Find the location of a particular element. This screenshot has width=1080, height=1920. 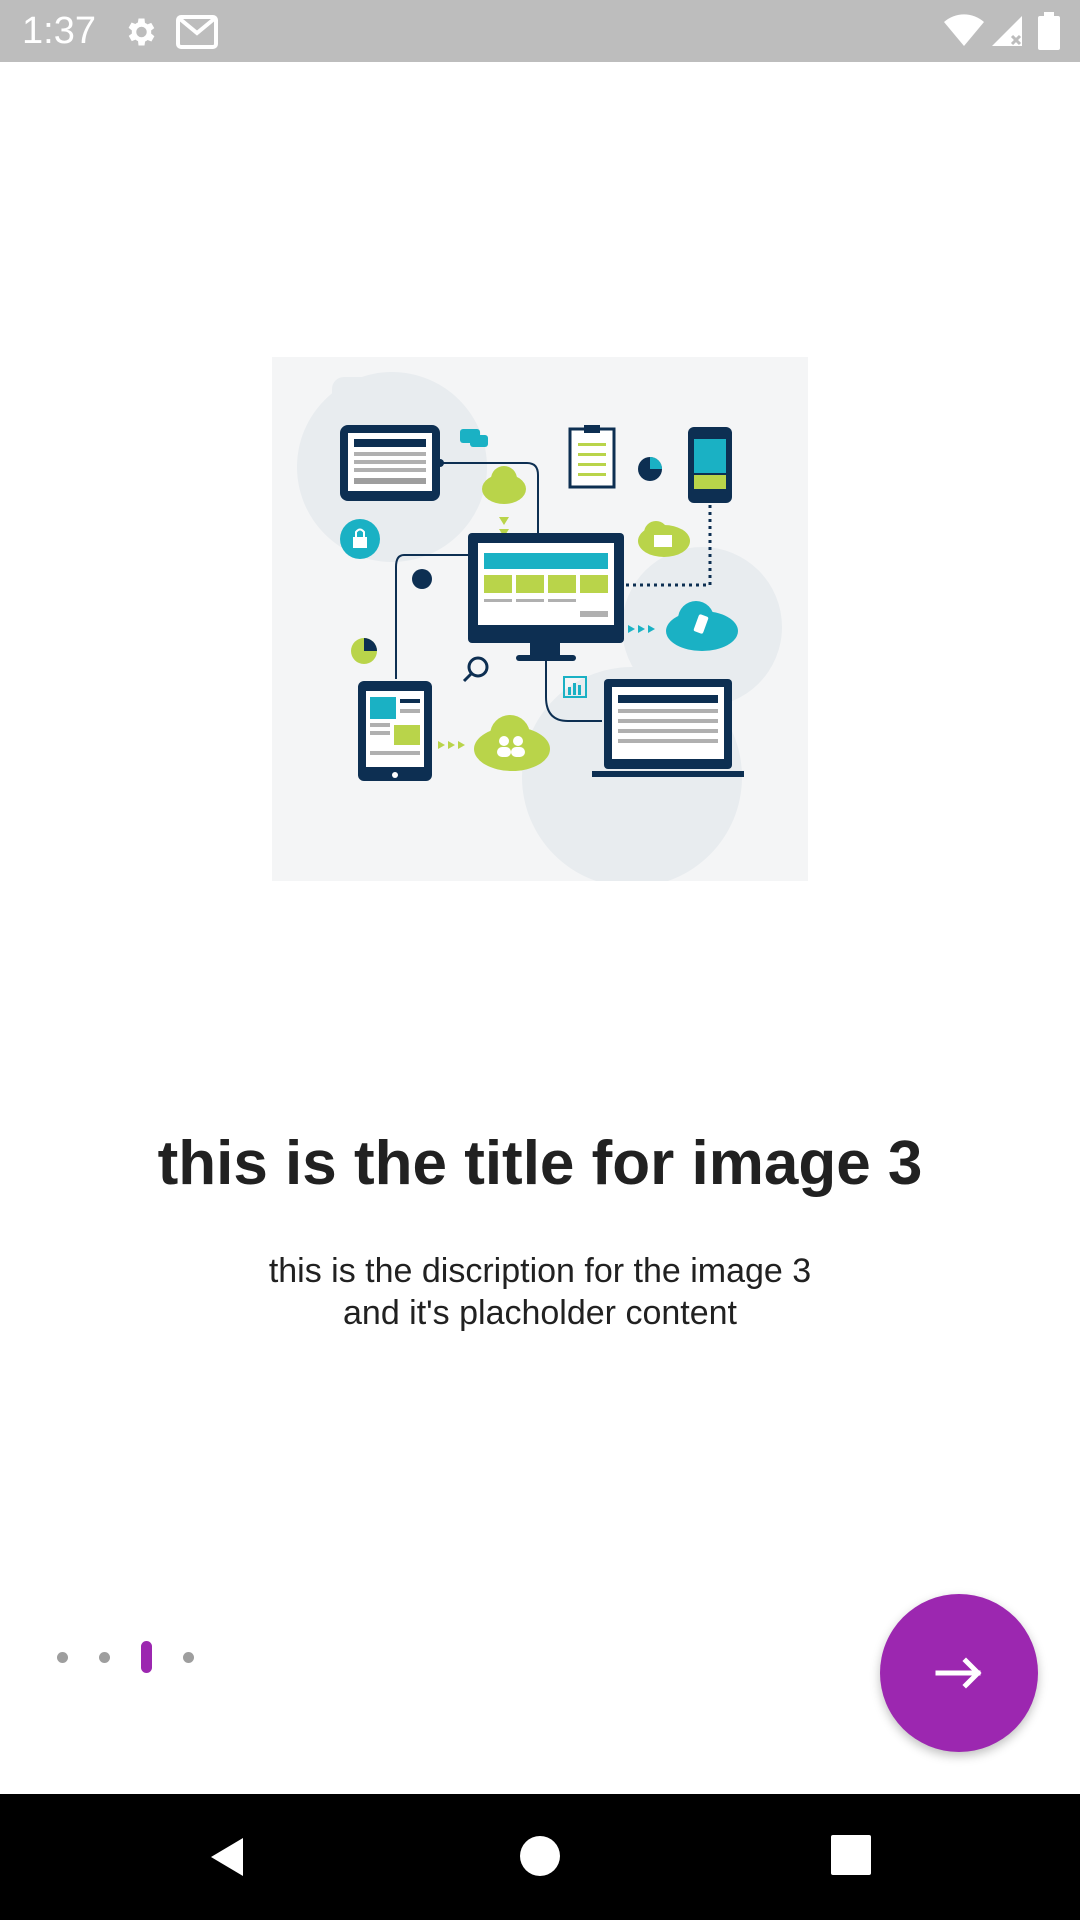

signal-icon is located at coordinates (1007, 31).